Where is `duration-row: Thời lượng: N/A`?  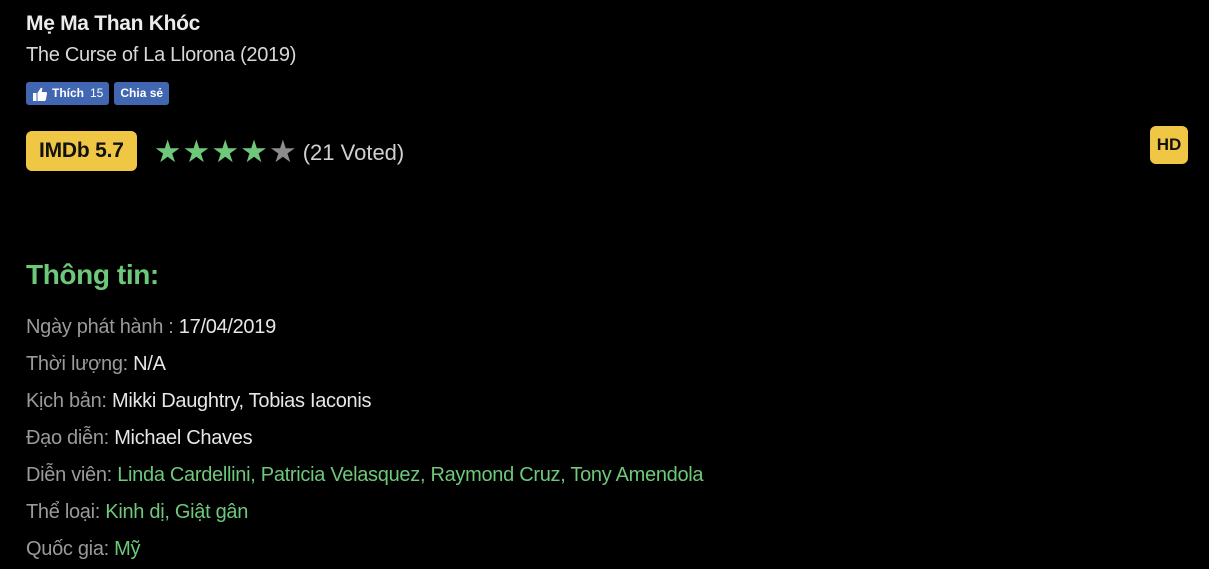
duration-row: Thời lượng: N/A is located at coordinates (364, 369).